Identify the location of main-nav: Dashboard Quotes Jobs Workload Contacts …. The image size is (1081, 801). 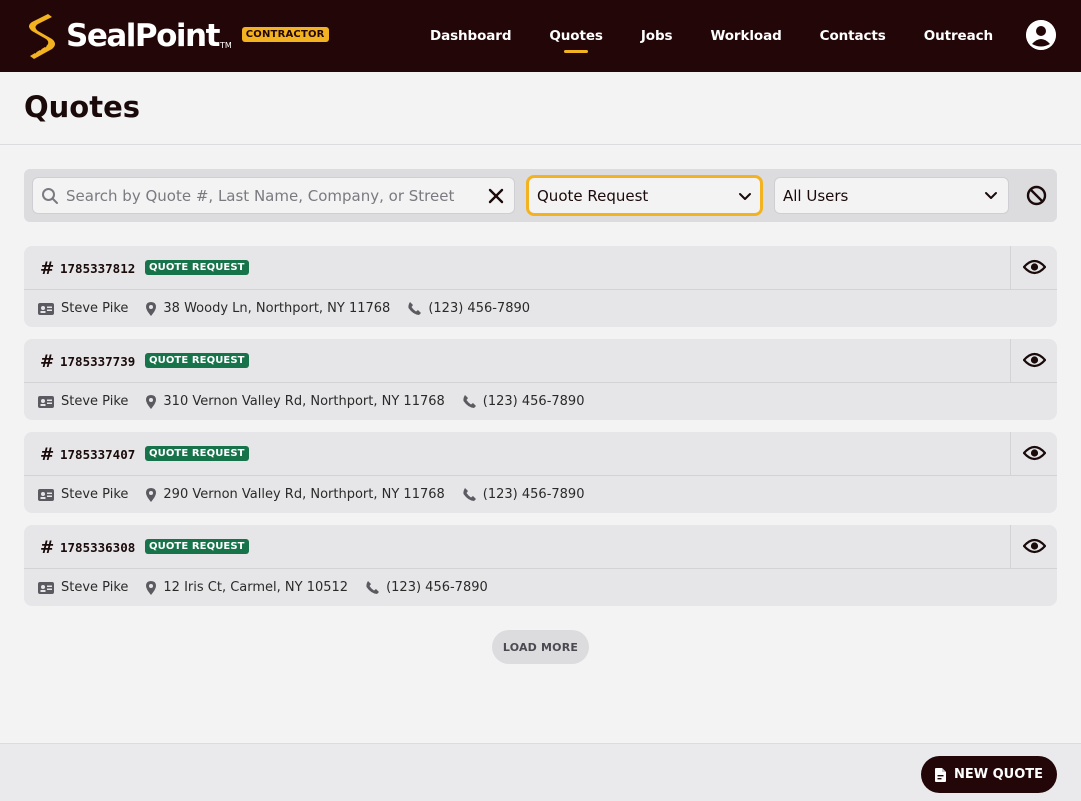
(692, 36).